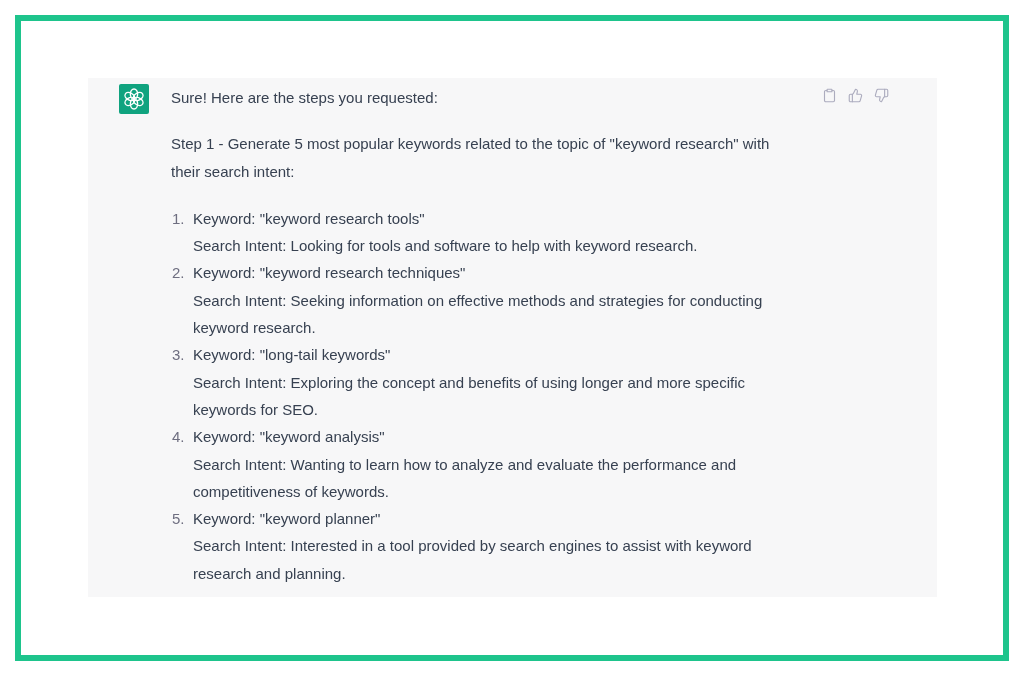 The height and width of the screenshot is (676, 1024). I want to click on clipboard-icon, so click(829, 95).